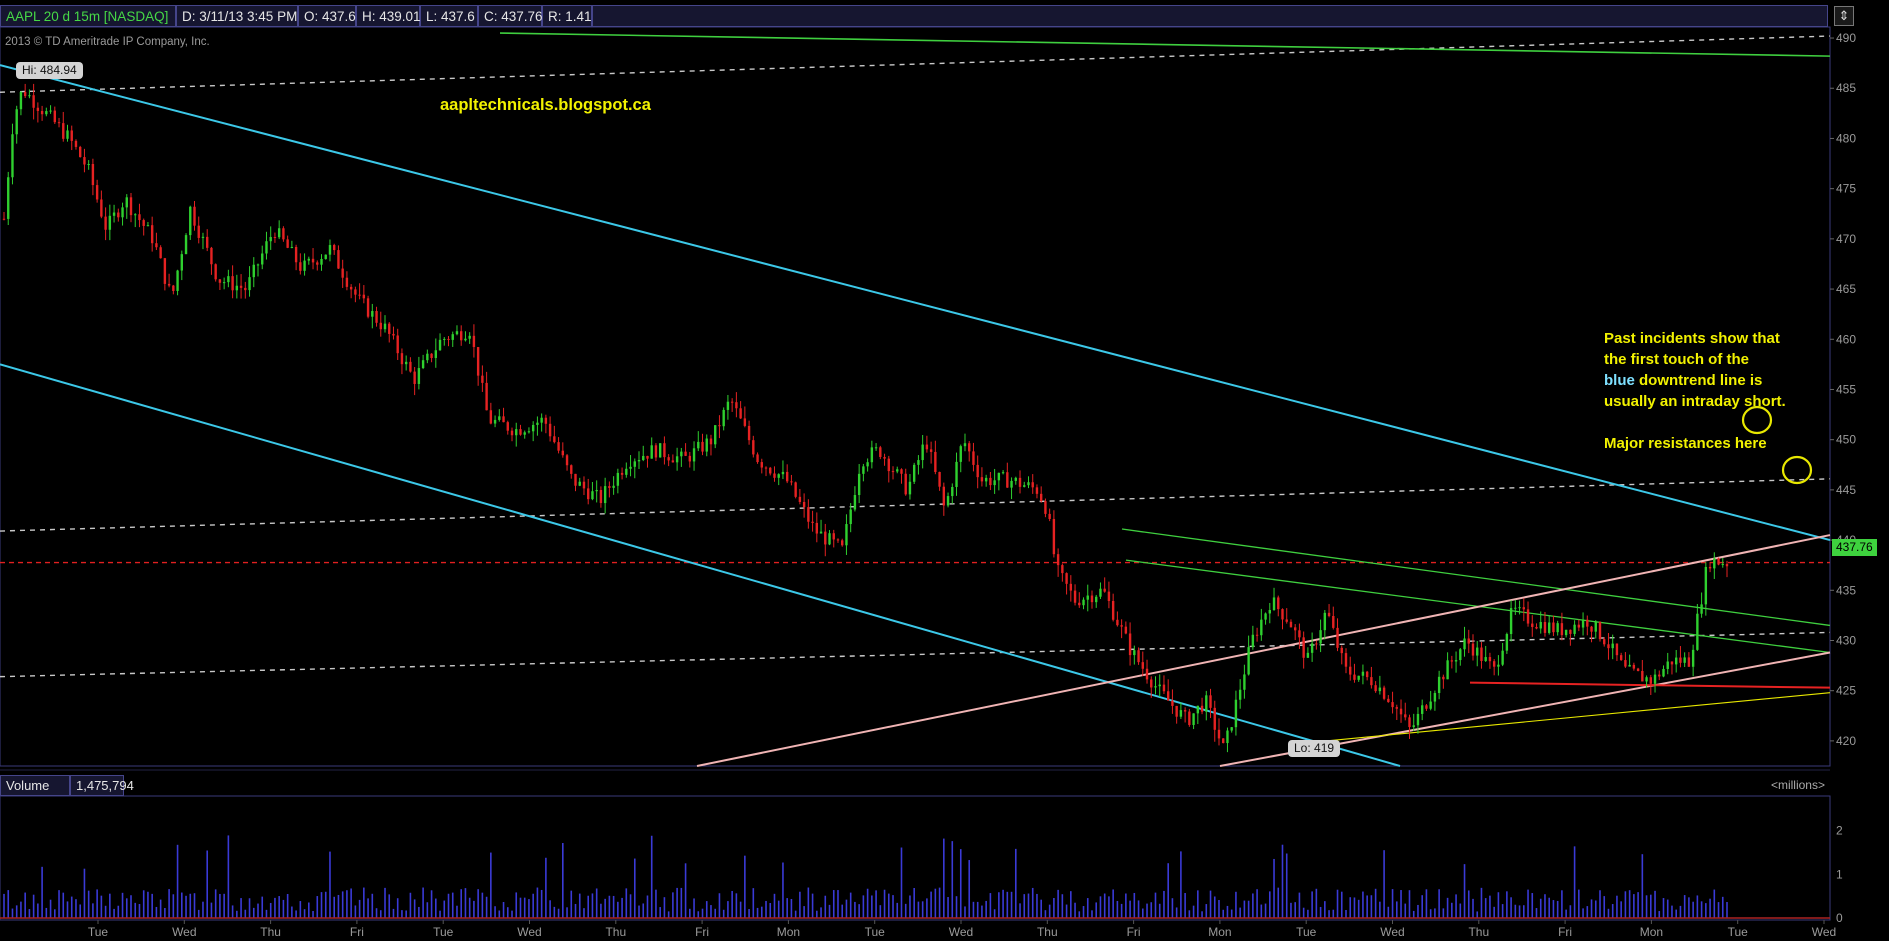 Image resolution: width=1889 pixels, height=941 pixels. What do you see at coordinates (1846, 88) in the screenshot?
I see `price-tick-label: 485` at bounding box center [1846, 88].